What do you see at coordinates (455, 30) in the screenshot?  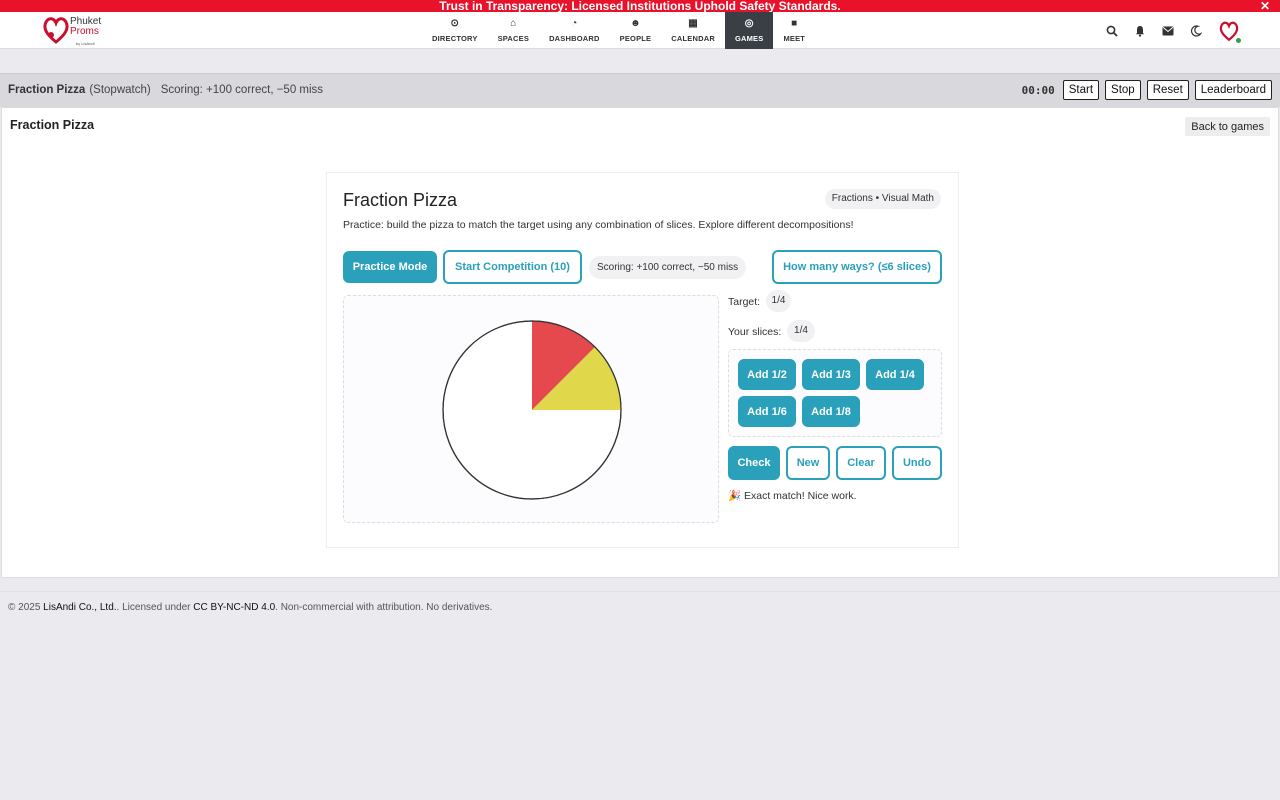 I see `nav-directory: ⊙ DIRECTORY` at bounding box center [455, 30].